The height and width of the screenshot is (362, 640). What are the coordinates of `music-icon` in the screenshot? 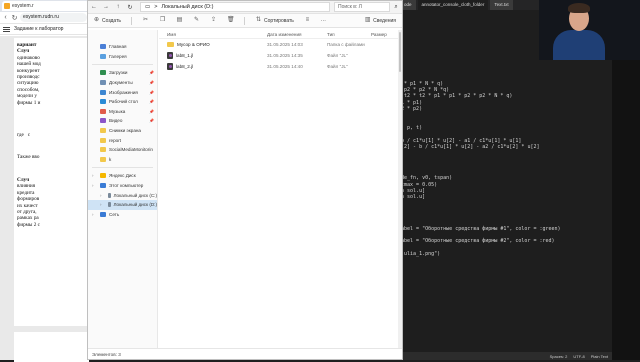 It's located at (103, 111).